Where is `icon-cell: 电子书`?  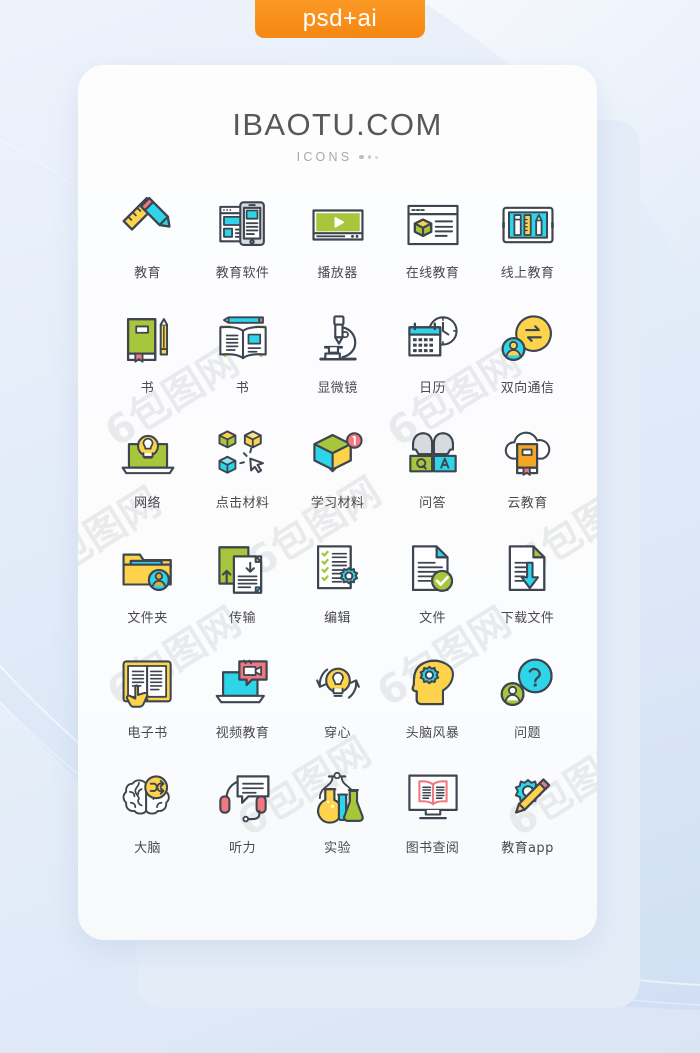
icon-cell: 电子书 is located at coordinates (147, 703).